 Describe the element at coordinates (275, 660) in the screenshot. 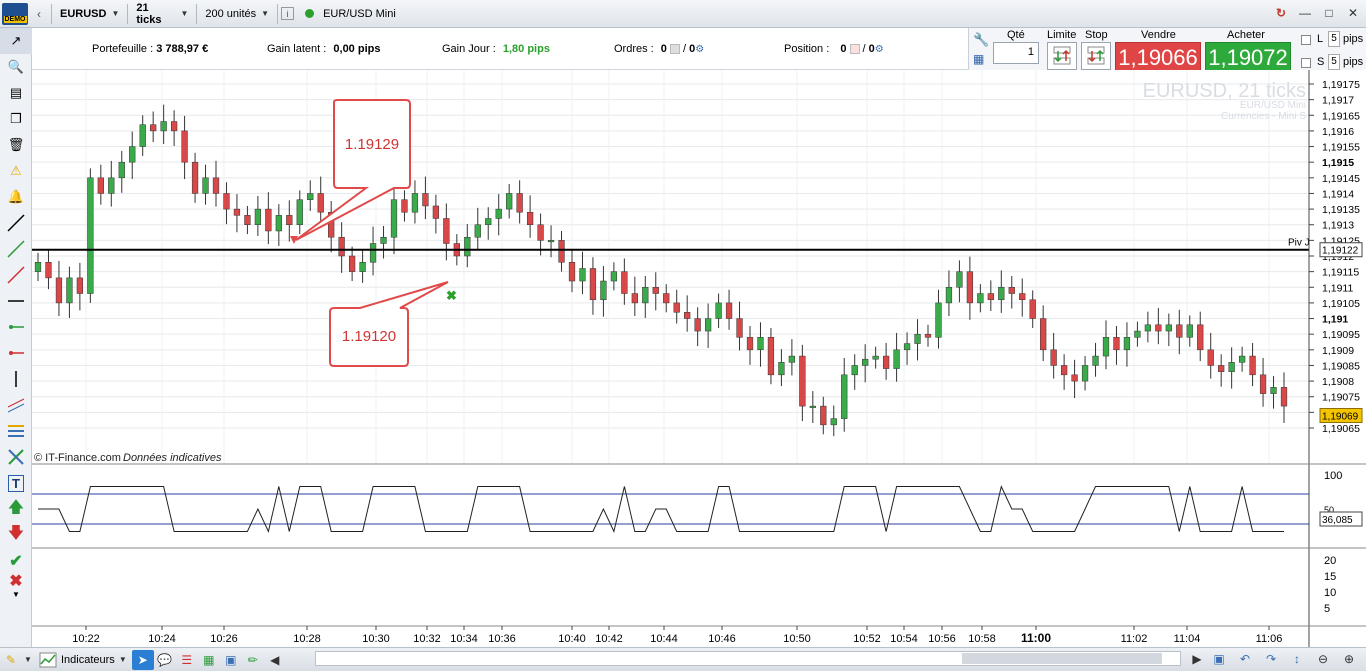

I see `scroll-left-icon: ◀` at that location.